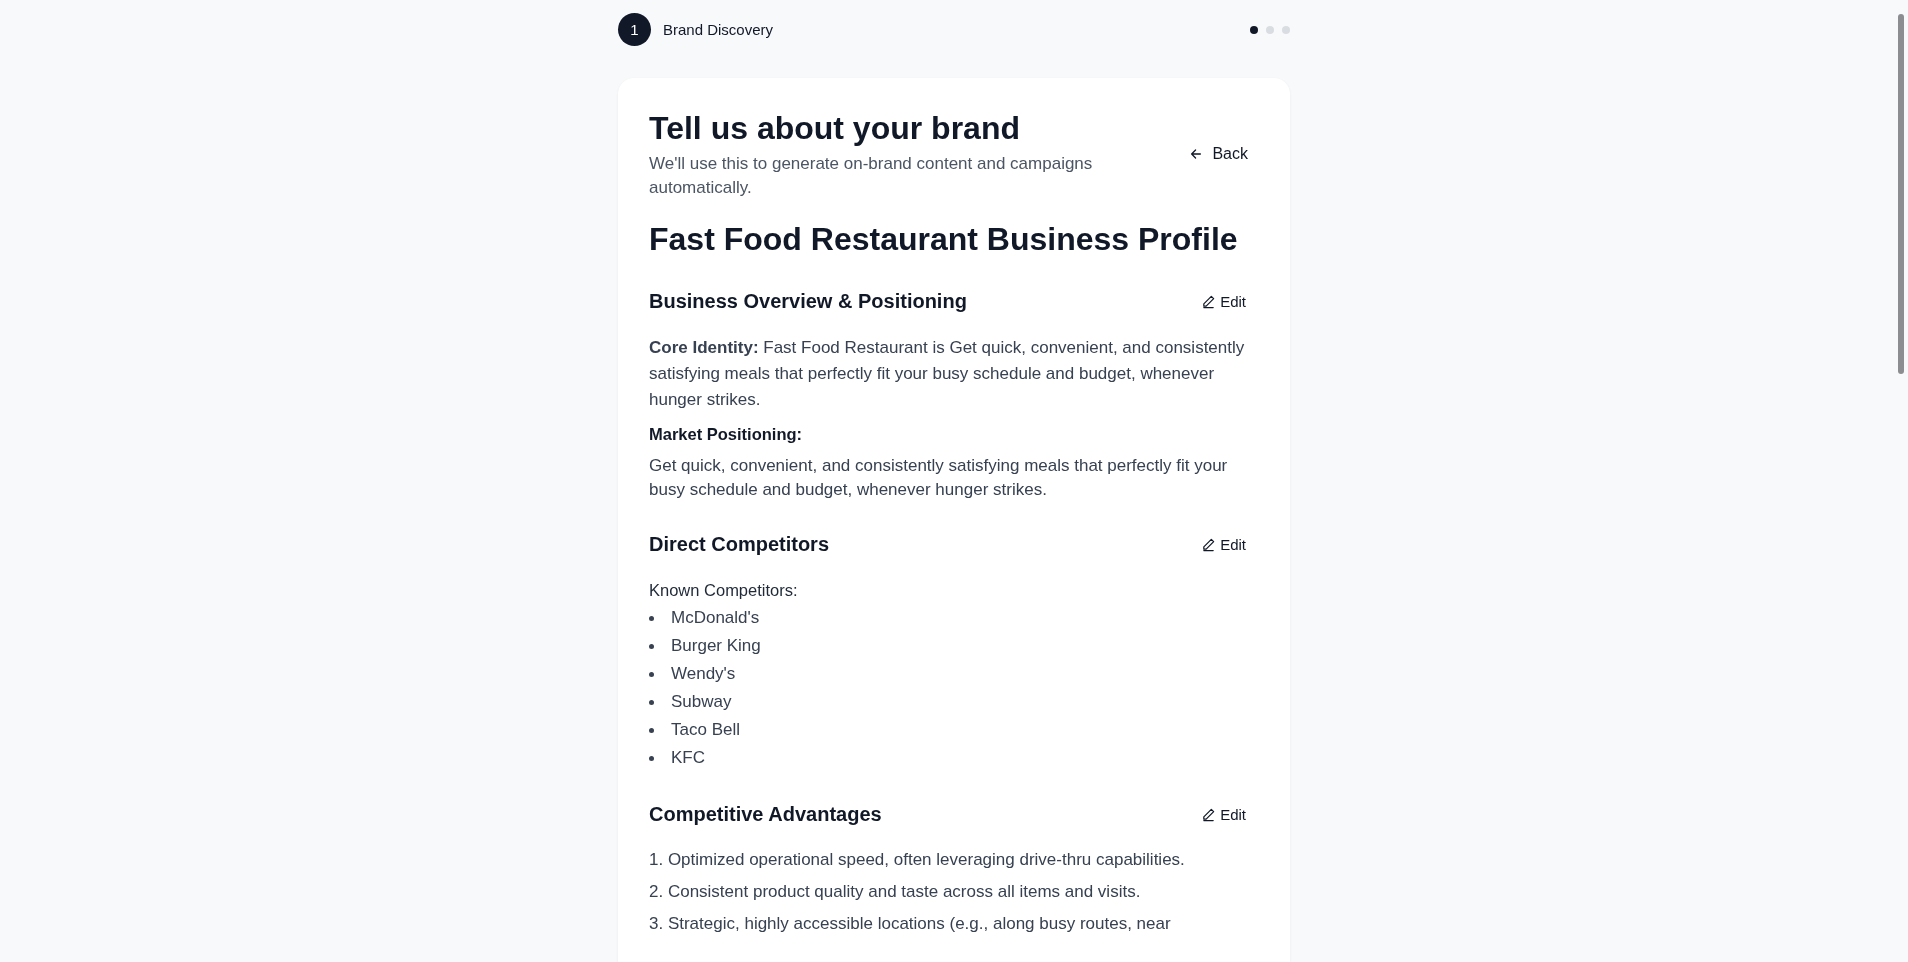 The image size is (1908, 962). I want to click on competitor-name: McDonald's, so click(715, 618).